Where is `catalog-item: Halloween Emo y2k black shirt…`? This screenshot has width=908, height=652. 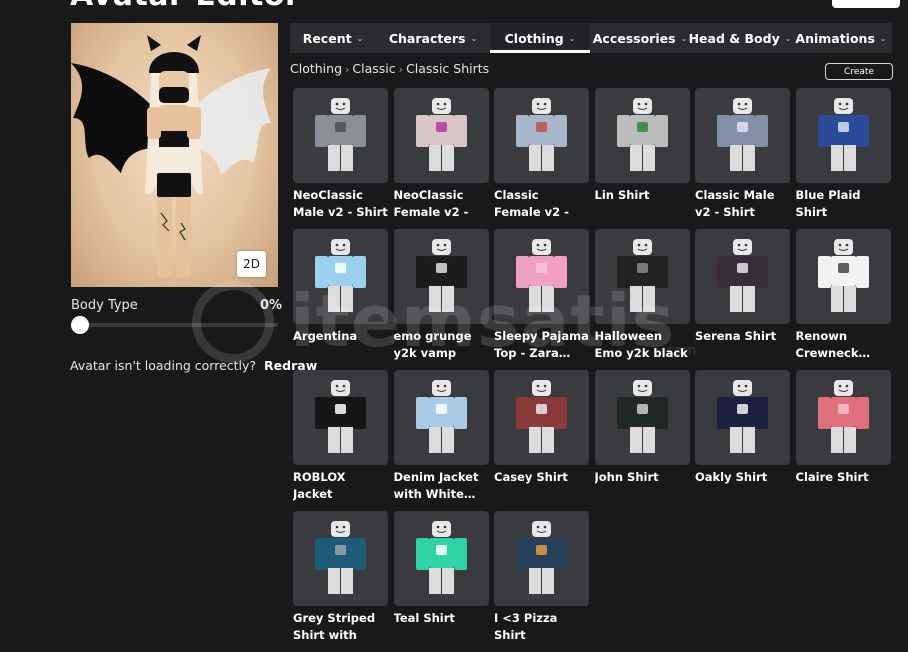 catalog-item: Halloween Emo y2k black shirt… is located at coordinates (642, 299).